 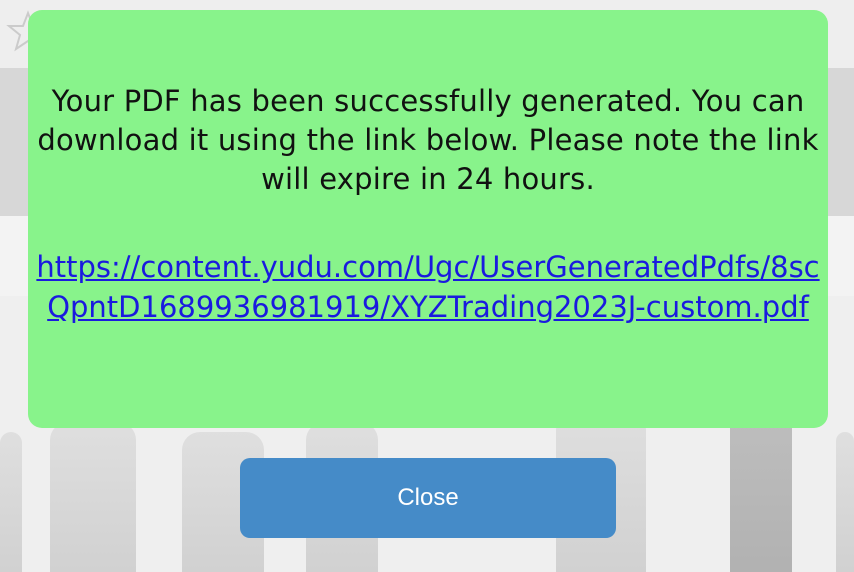 I want to click on close-button: Close, so click(x=428, y=498).